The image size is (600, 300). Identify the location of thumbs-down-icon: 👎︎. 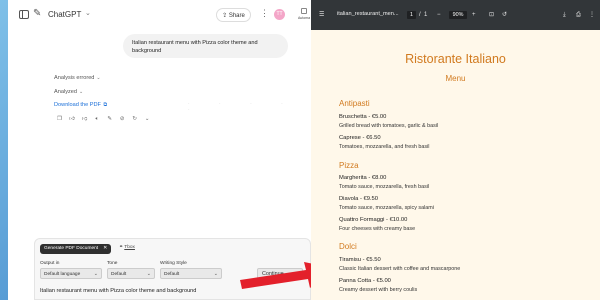
(84, 119).